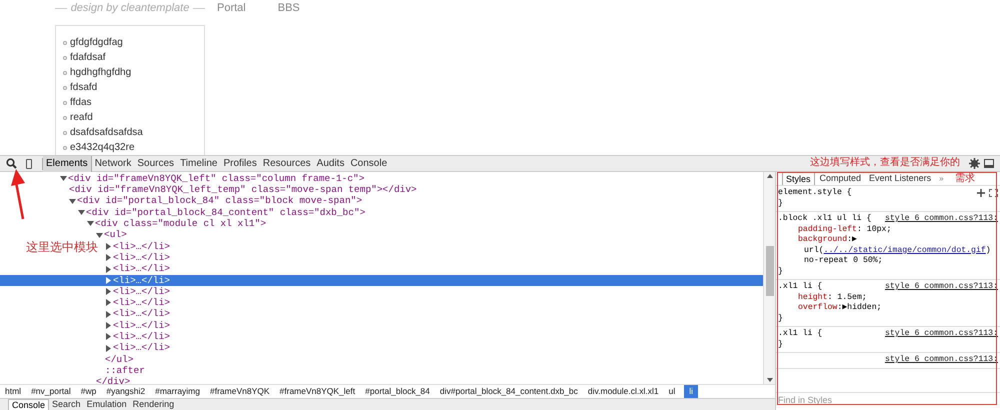 The height and width of the screenshot is (410, 1000). Describe the element at coordinates (66, 404) in the screenshot. I see `drawer-tab: Search` at that location.